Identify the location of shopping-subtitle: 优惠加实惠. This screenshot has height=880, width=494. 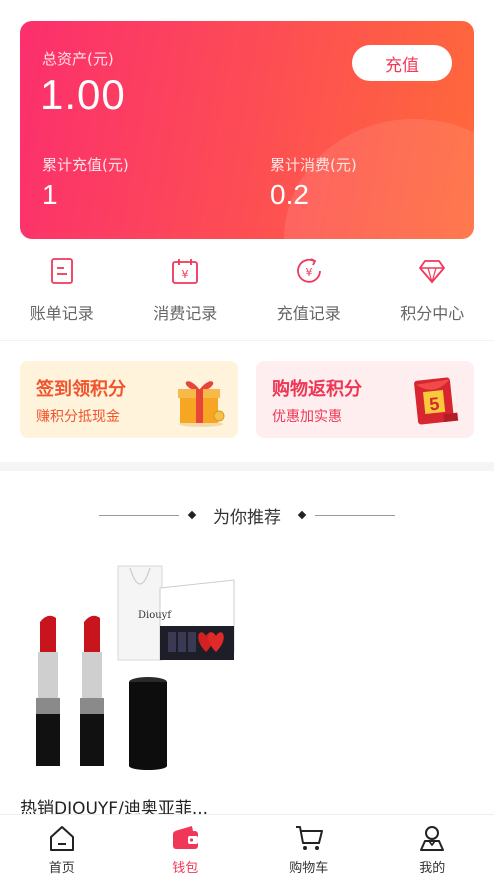
(307, 417).